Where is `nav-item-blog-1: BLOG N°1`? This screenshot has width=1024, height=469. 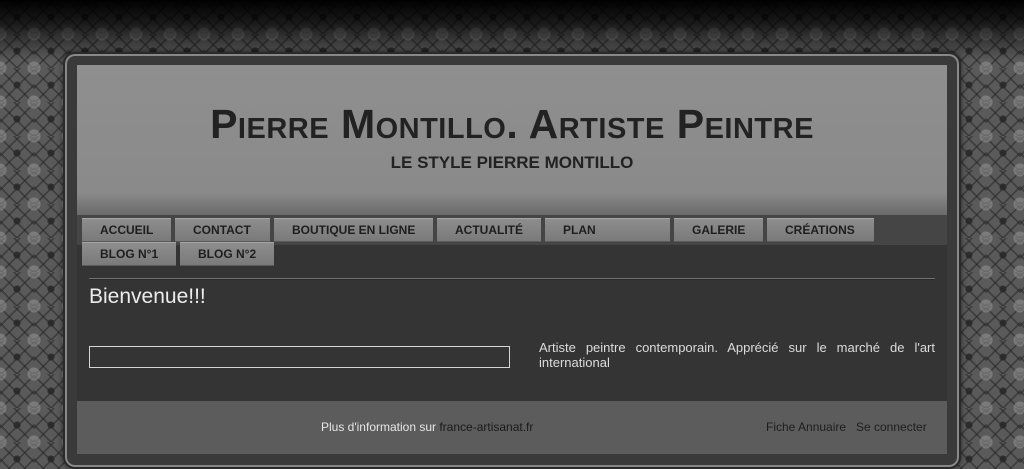
nav-item-blog-1: BLOG N°1 is located at coordinates (129, 254).